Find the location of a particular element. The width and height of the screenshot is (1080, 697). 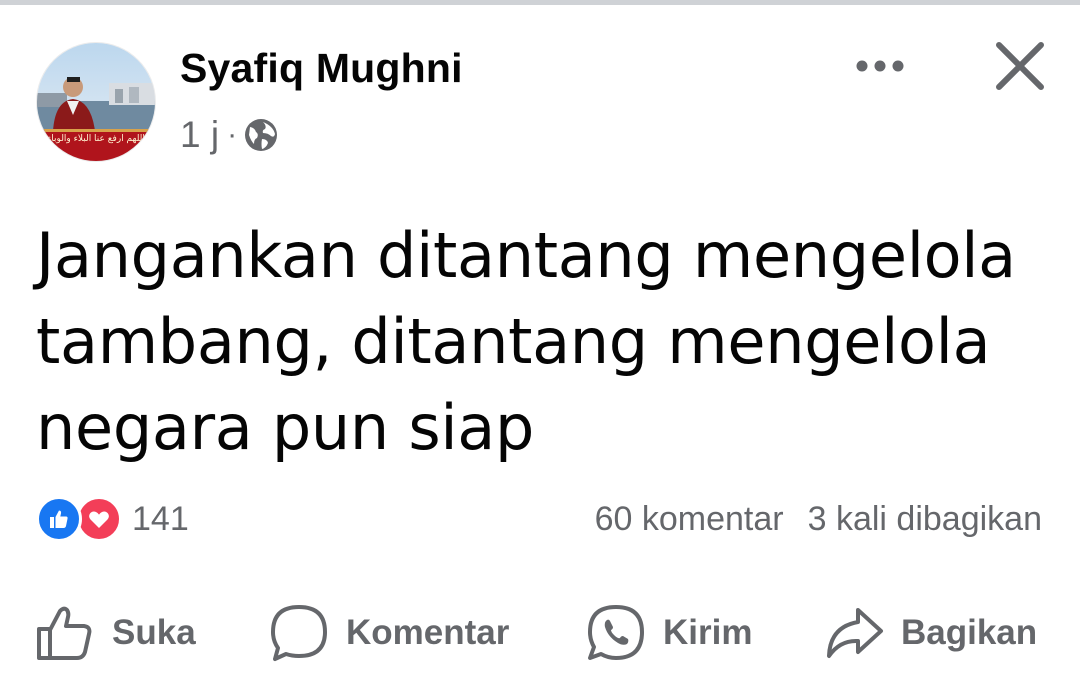

comment-label: Komentar is located at coordinates (428, 632).